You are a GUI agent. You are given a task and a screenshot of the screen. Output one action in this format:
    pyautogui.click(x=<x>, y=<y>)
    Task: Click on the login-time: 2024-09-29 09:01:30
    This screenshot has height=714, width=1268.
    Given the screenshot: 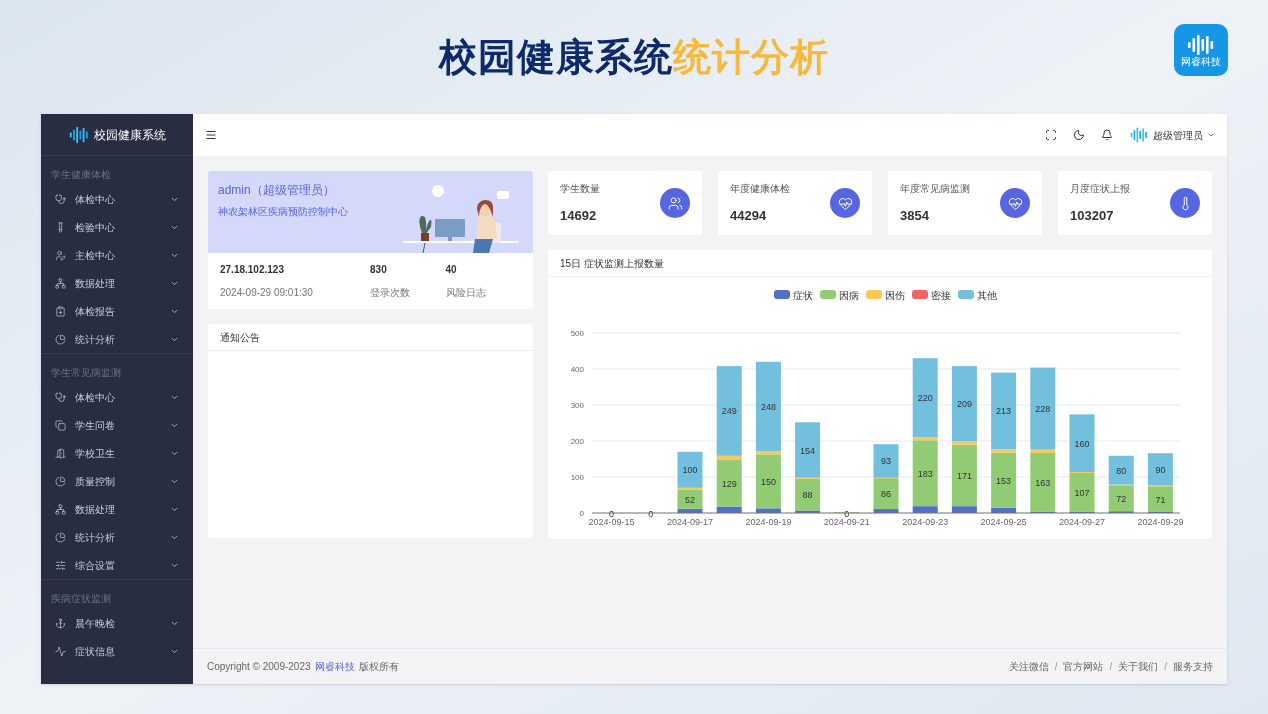 What is the action you would take?
    pyautogui.click(x=267, y=293)
    